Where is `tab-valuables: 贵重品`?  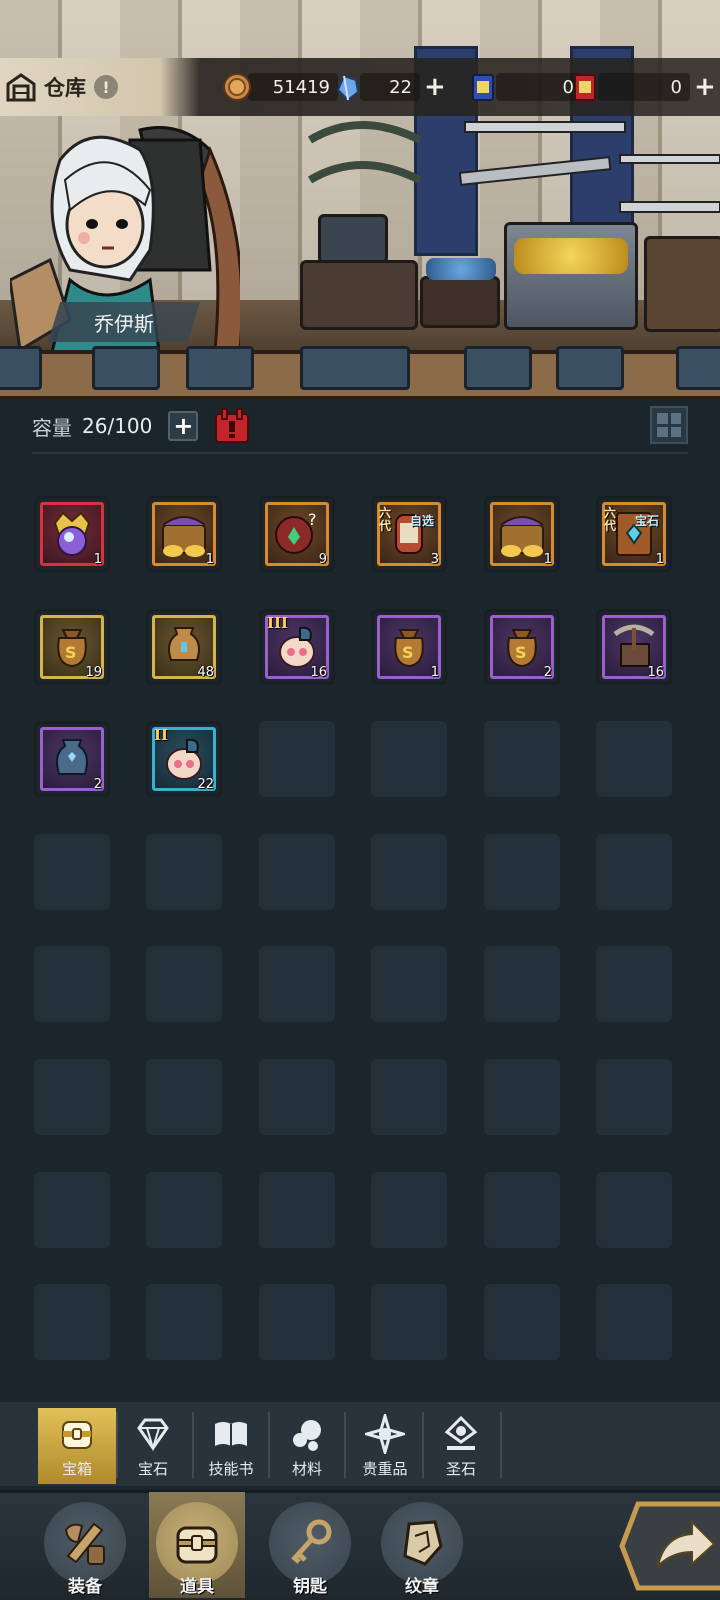 tab-valuables: 贵重品 is located at coordinates (385, 1446).